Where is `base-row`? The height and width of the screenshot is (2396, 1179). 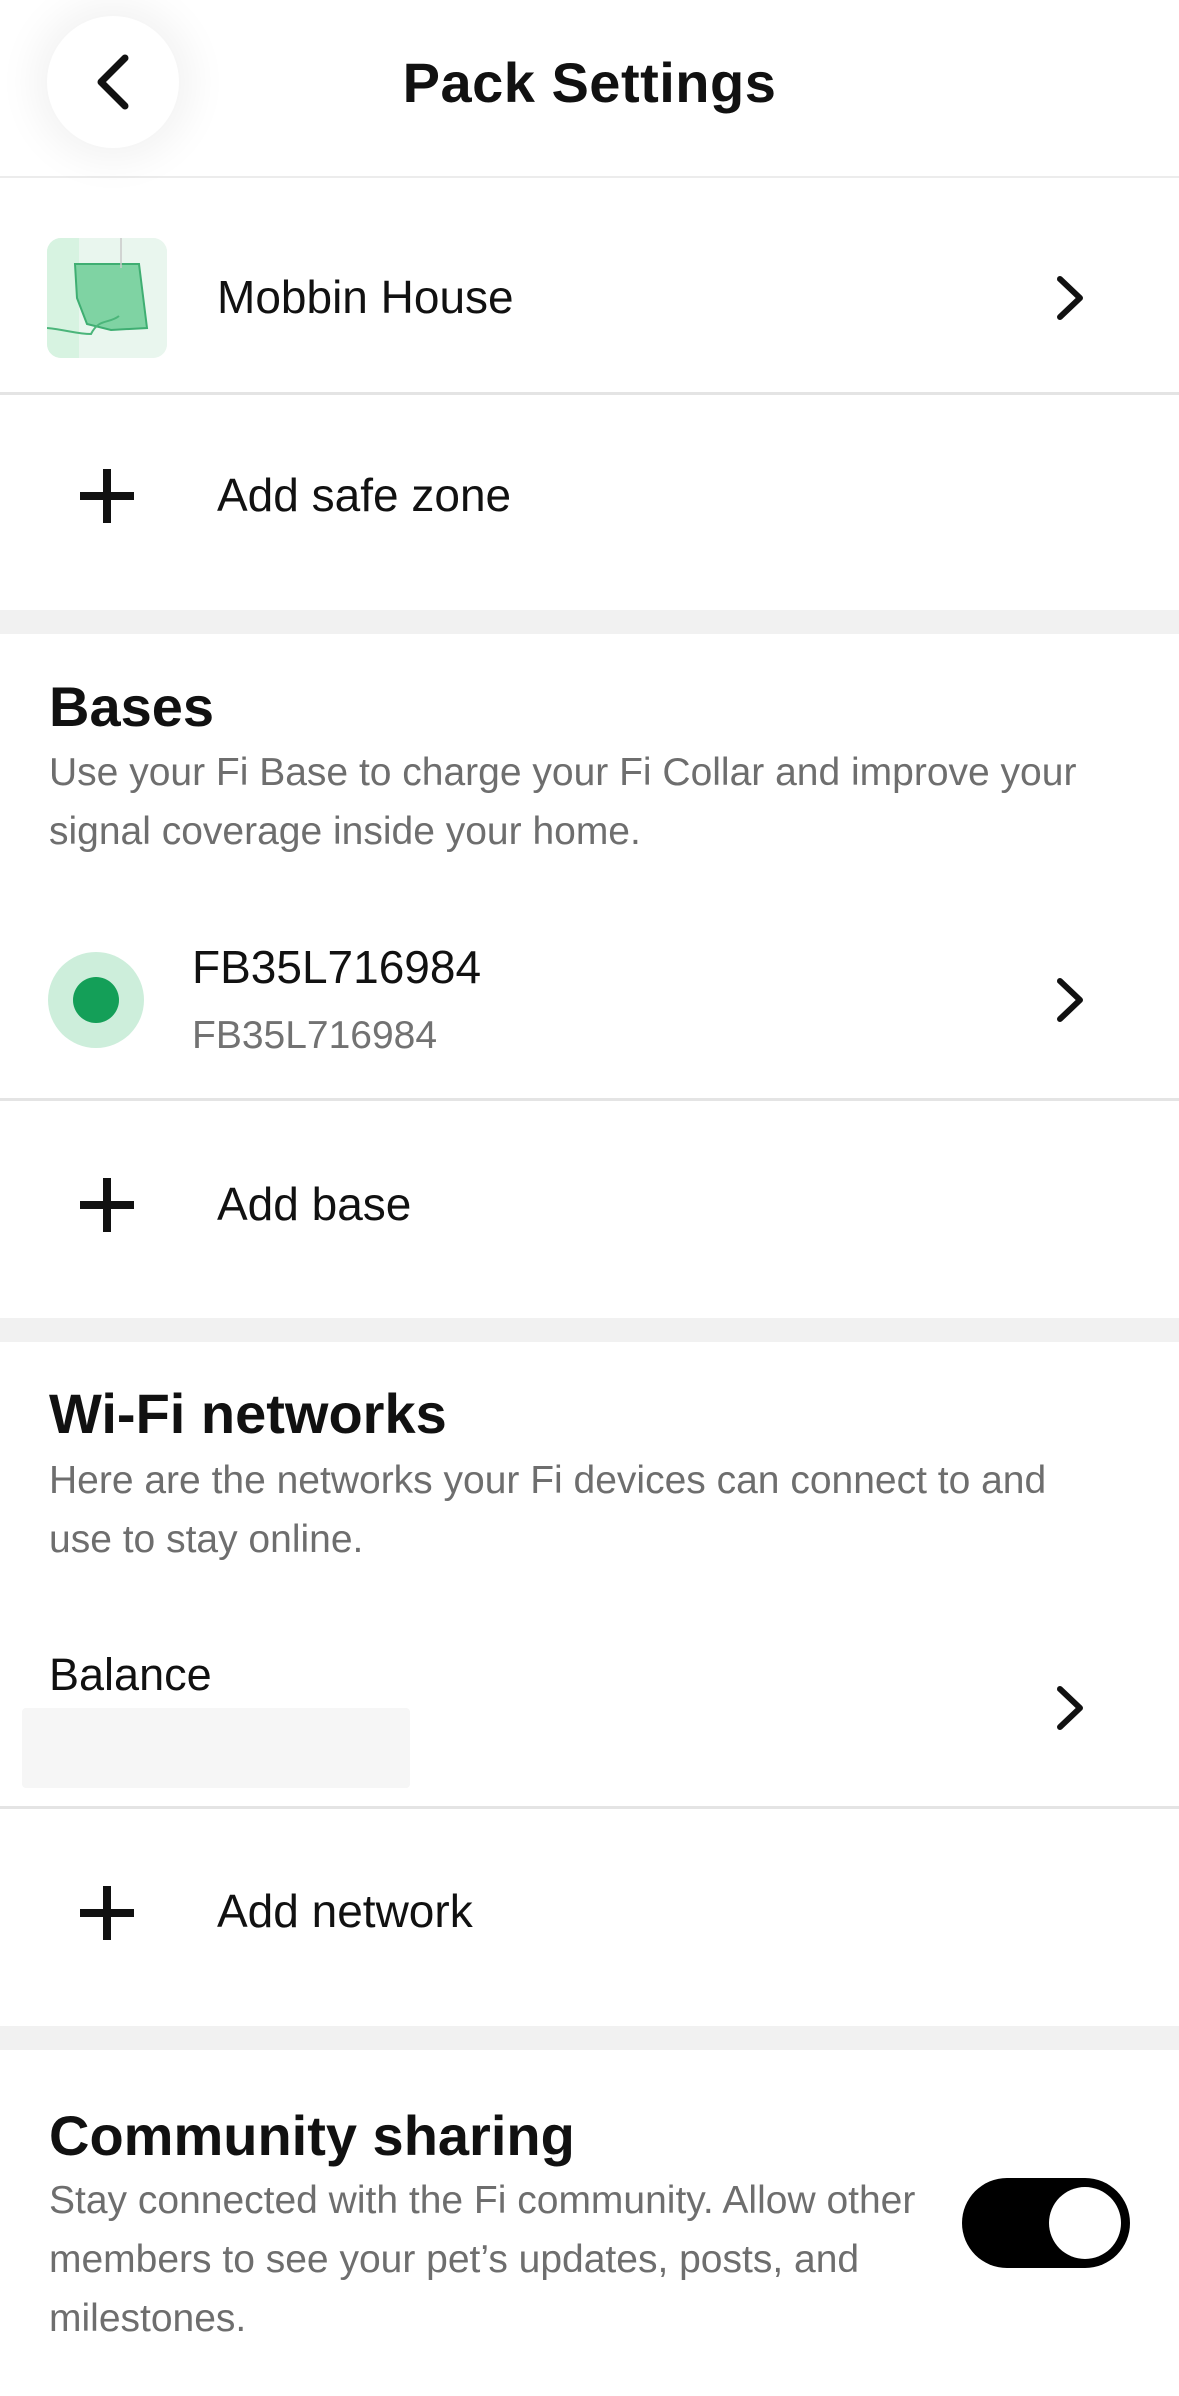
base-row is located at coordinates (589, 999).